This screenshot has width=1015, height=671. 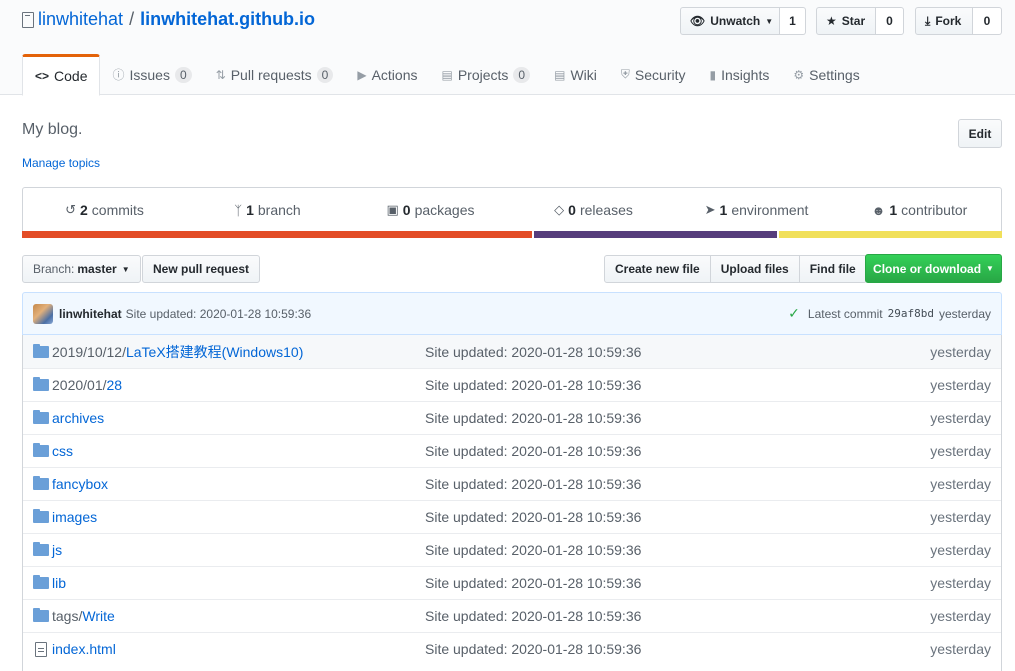 What do you see at coordinates (183, 74) in the screenshot?
I see `issues-counter: 0` at bounding box center [183, 74].